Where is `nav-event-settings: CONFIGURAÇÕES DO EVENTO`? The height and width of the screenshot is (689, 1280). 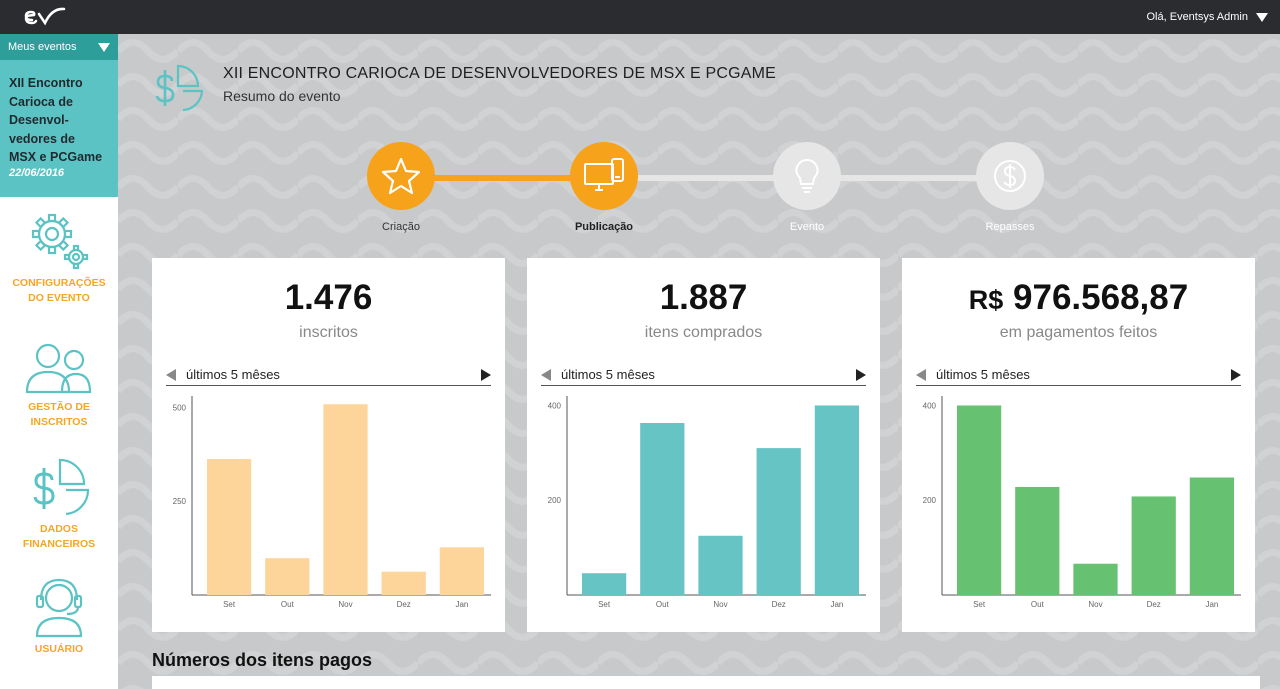
nav-event-settings: CONFIGURAÇÕES DO EVENTO is located at coordinates (59, 258).